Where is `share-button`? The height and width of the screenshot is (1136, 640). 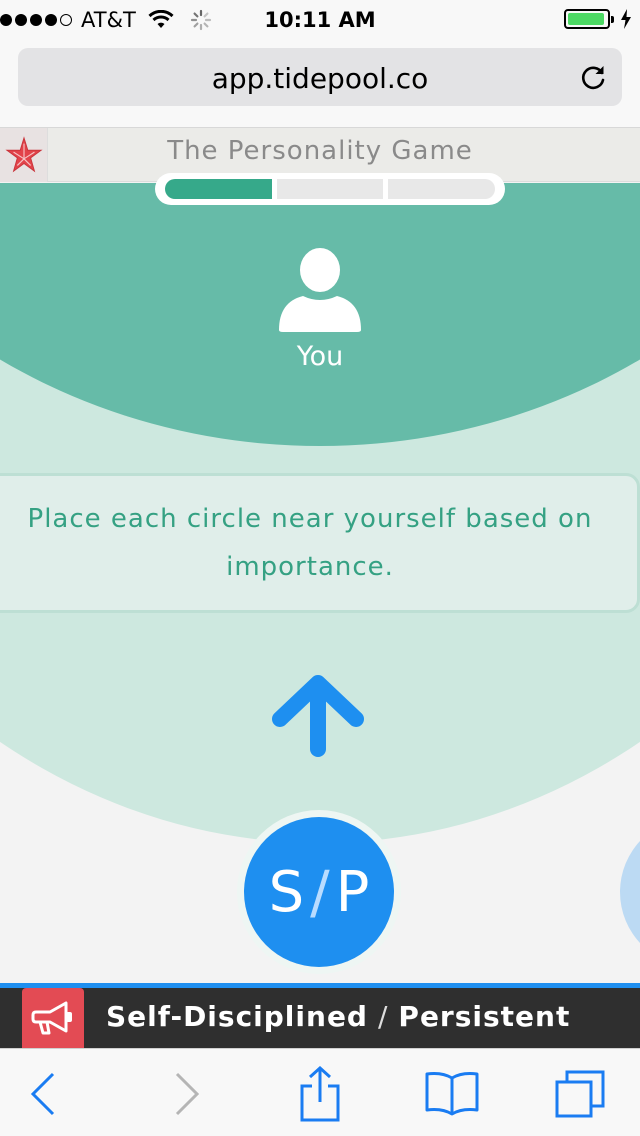 share-button is located at coordinates (320, 1094).